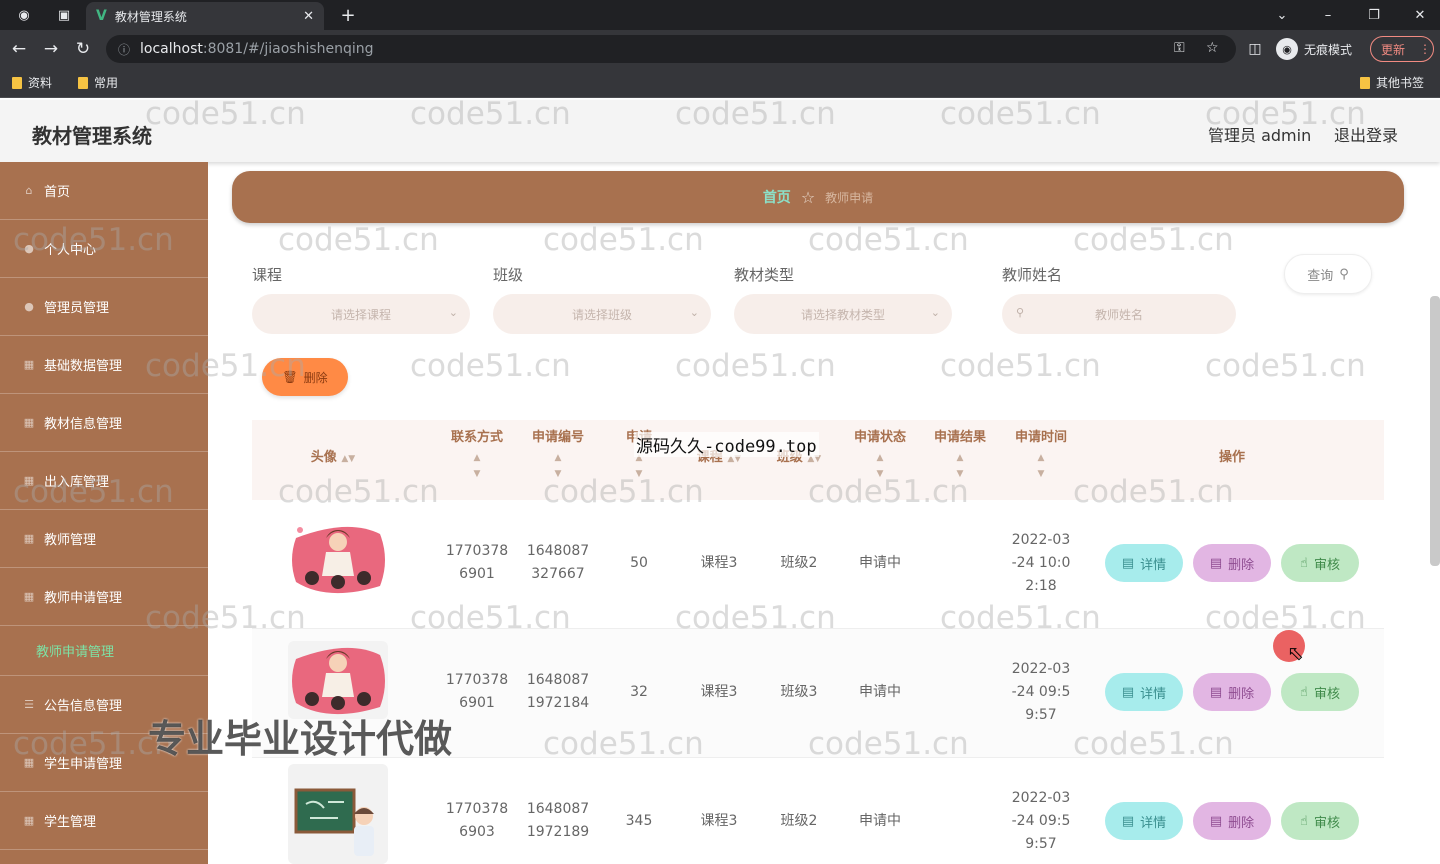 The height and width of the screenshot is (864, 1440). Describe the element at coordinates (960, 821) in the screenshot. I see `cell-result` at that location.